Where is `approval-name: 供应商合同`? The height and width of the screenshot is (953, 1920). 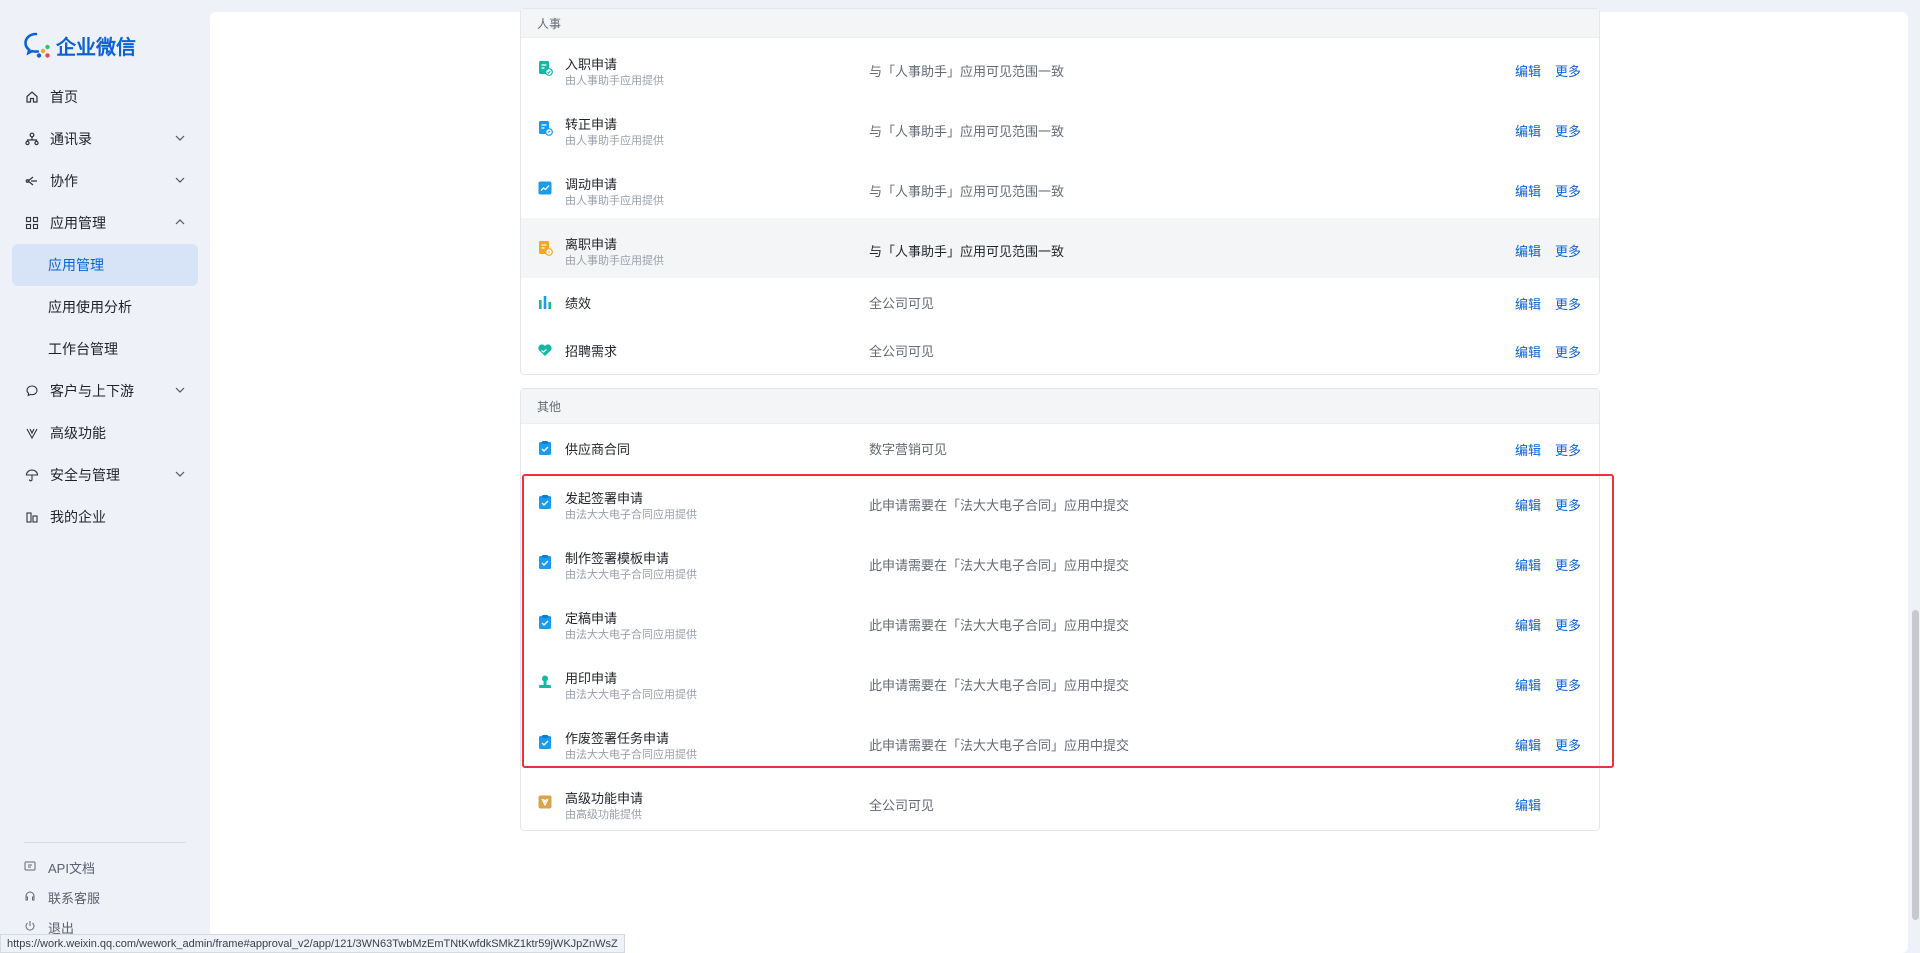
approval-name: 供应商合同 is located at coordinates (598, 449).